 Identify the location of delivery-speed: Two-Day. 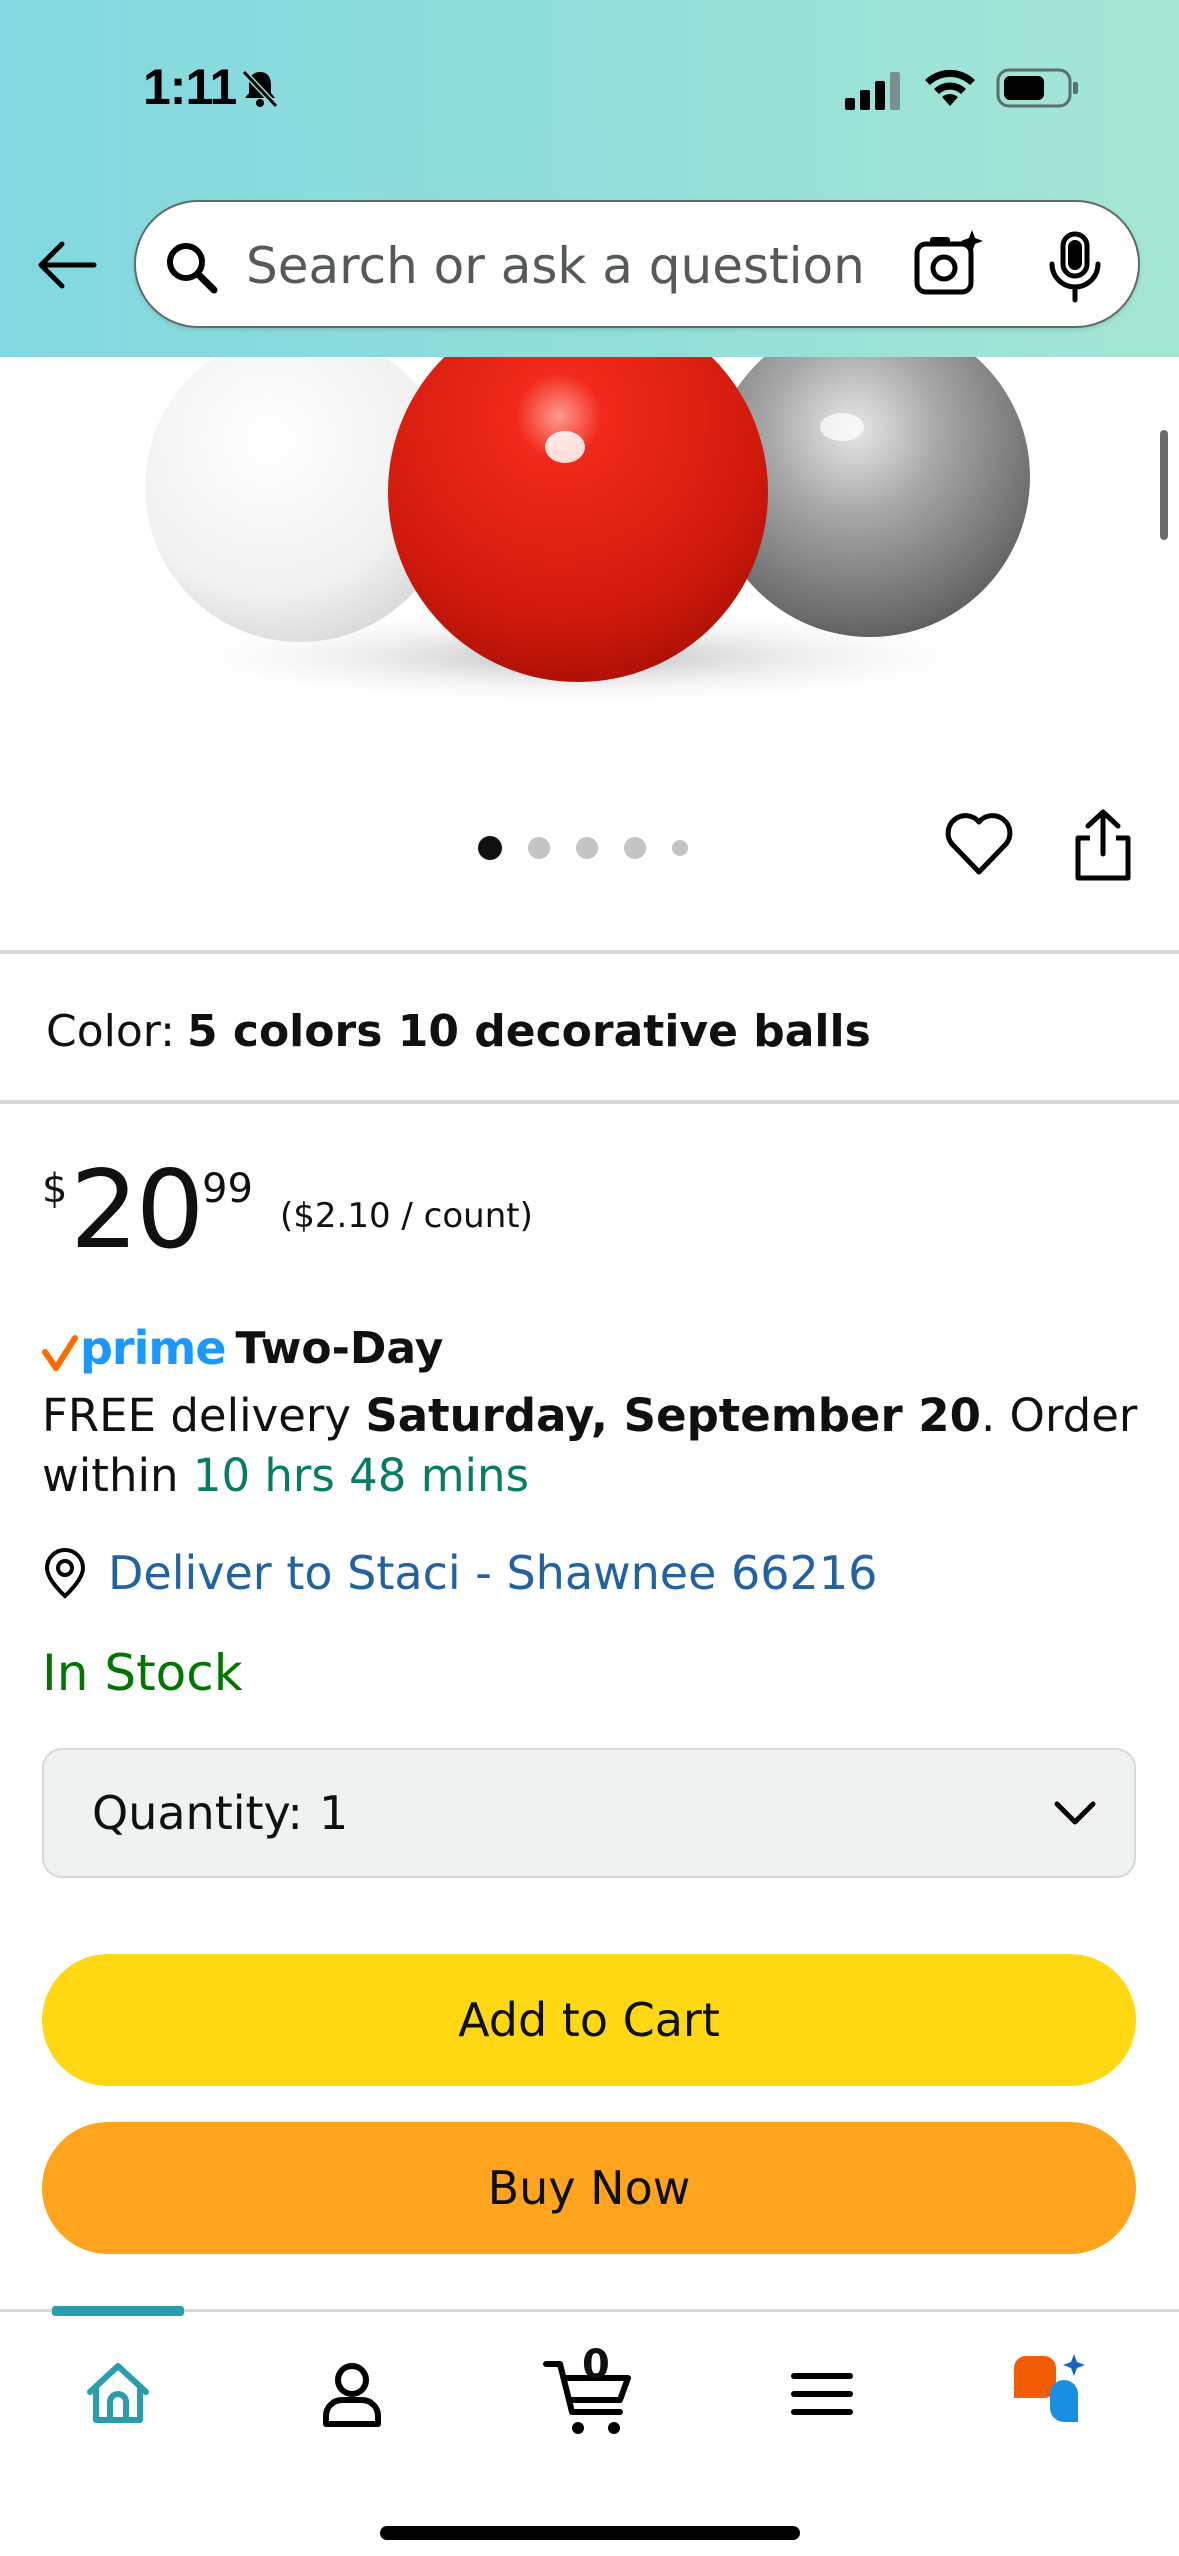
(339, 1348).